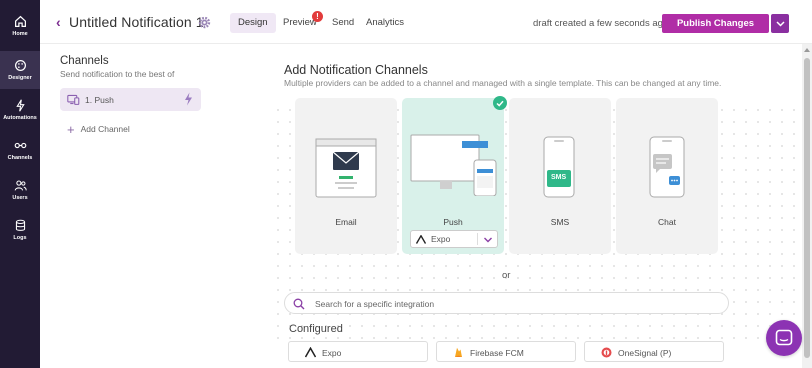 The image size is (812, 368). What do you see at coordinates (560, 222) in the screenshot?
I see `card-label: SMS` at bounding box center [560, 222].